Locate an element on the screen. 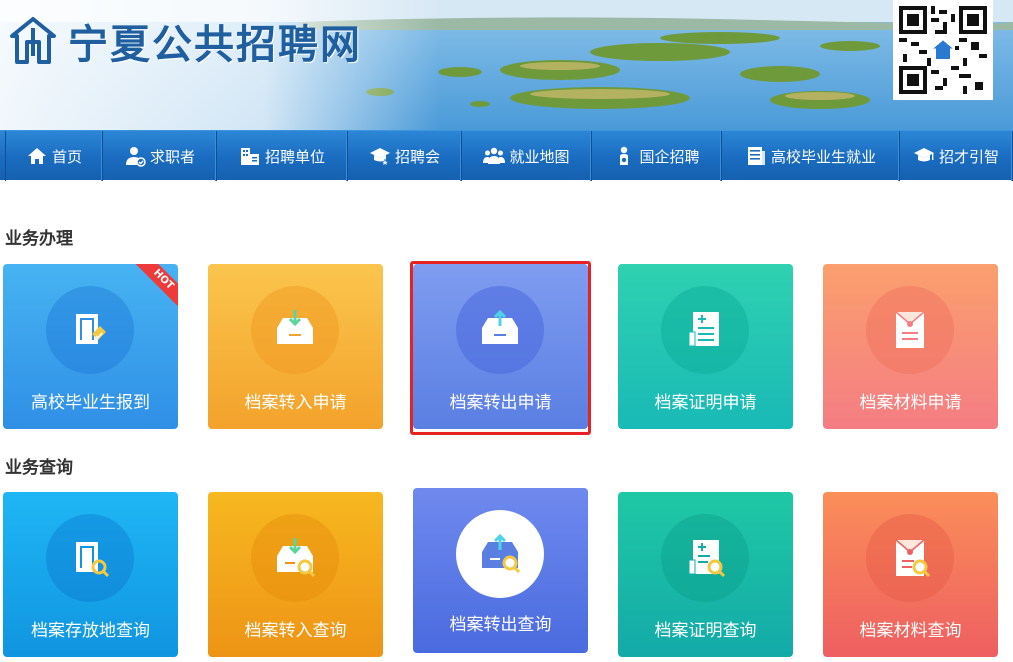 Image resolution: width=1013 pixels, height=662 pixels. tile-archive-location-query: 档案存放地查询 is located at coordinates (90, 574).